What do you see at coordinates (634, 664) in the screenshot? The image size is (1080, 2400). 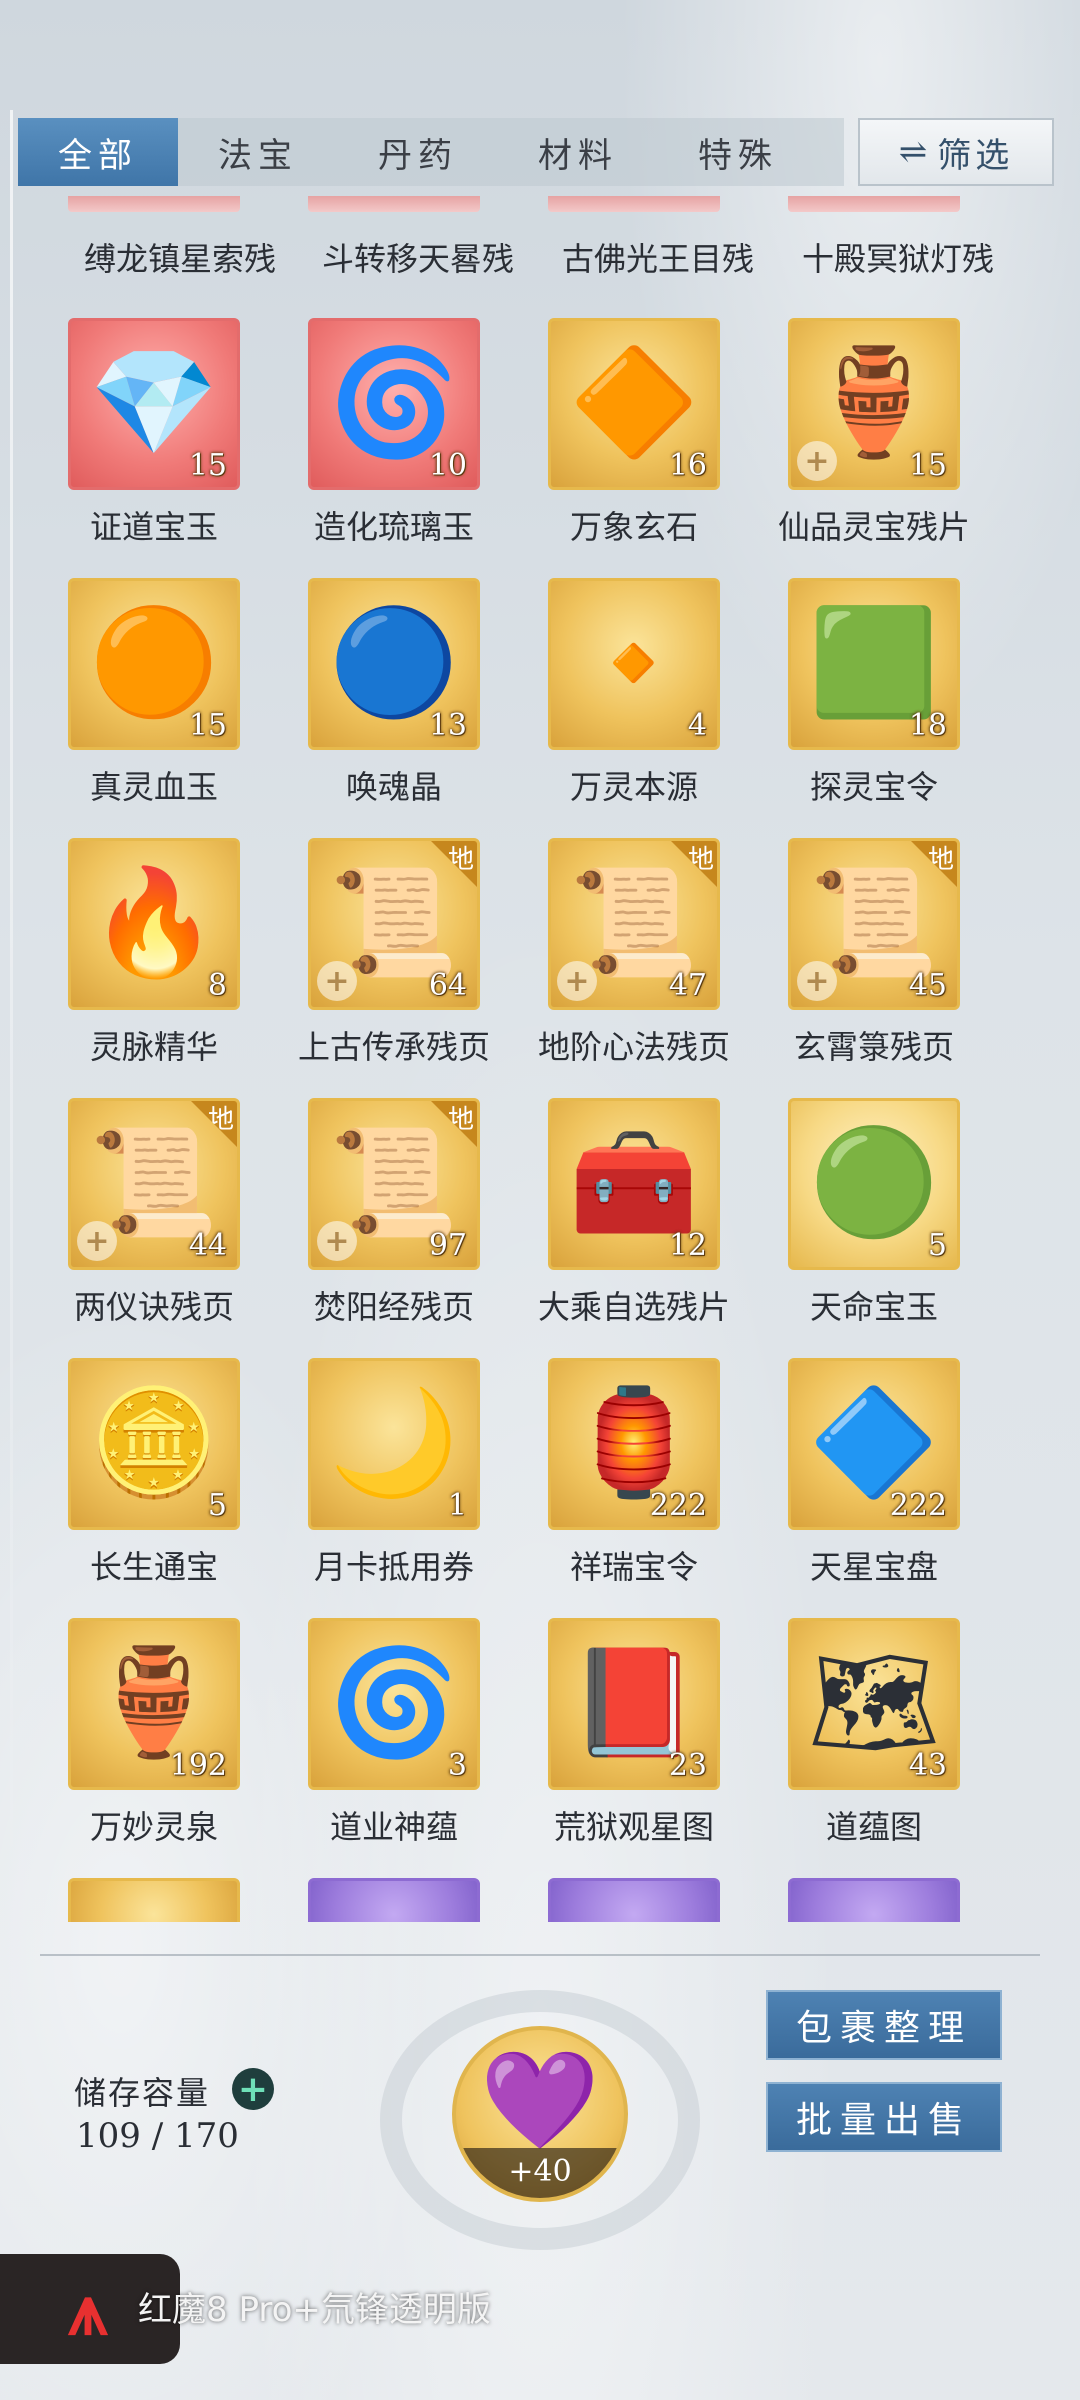 I see `item-tile: 🔸 4` at bounding box center [634, 664].